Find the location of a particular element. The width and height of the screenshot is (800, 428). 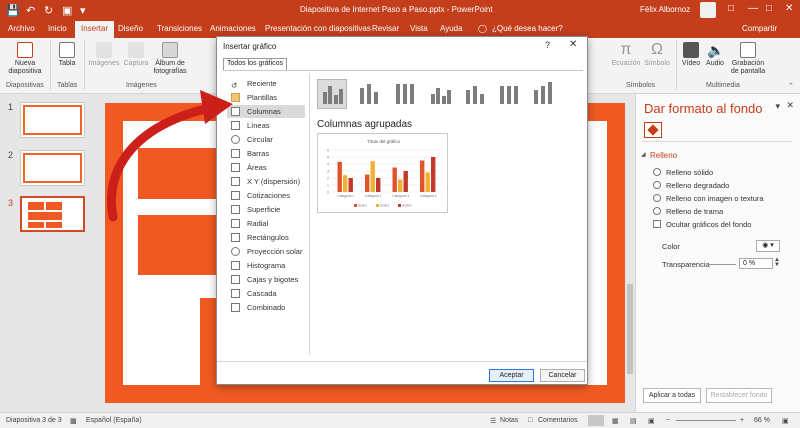

category-box-whisker: Cajas y bigotes is located at coordinates (266, 279).